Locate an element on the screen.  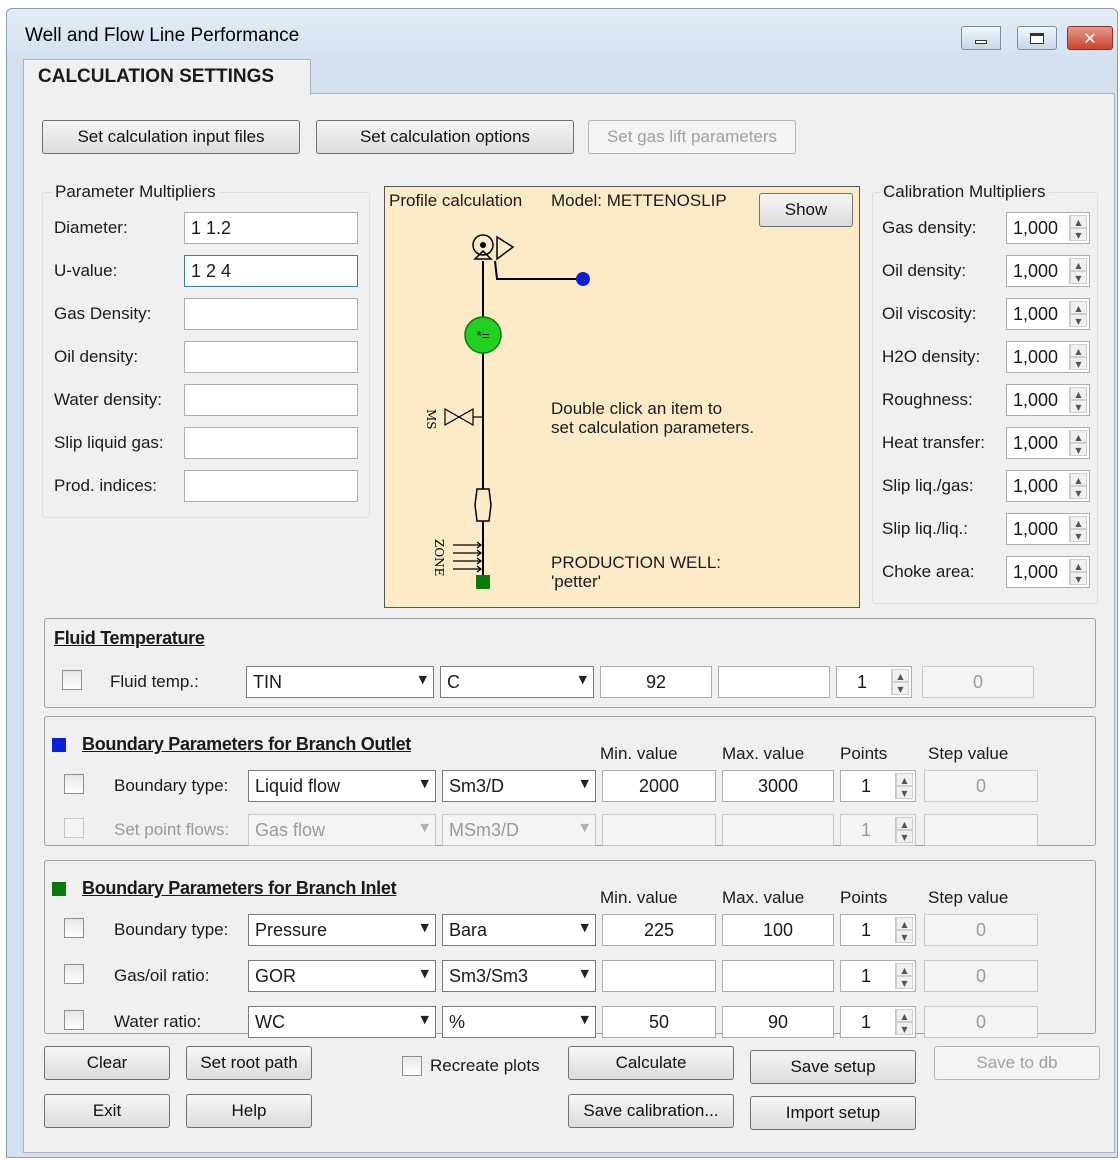
calib-choke-area-spinner: 1,000 ▲ ▼ is located at coordinates (1048, 572).